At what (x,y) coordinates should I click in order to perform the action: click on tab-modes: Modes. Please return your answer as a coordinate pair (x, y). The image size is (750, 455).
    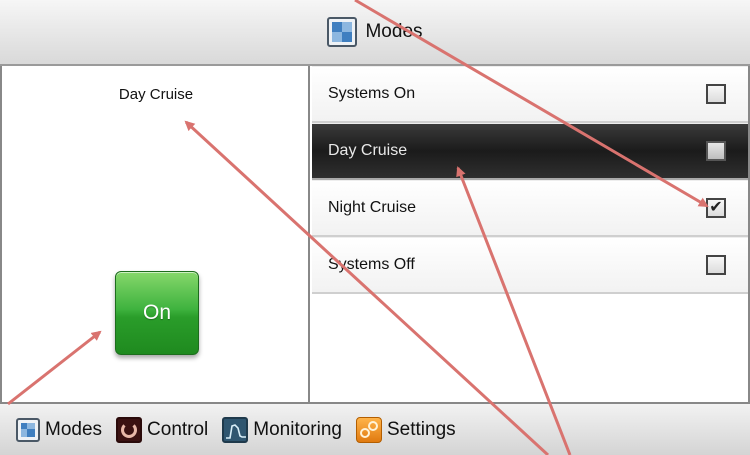
    Looking at the image, I should click on (59, 429).